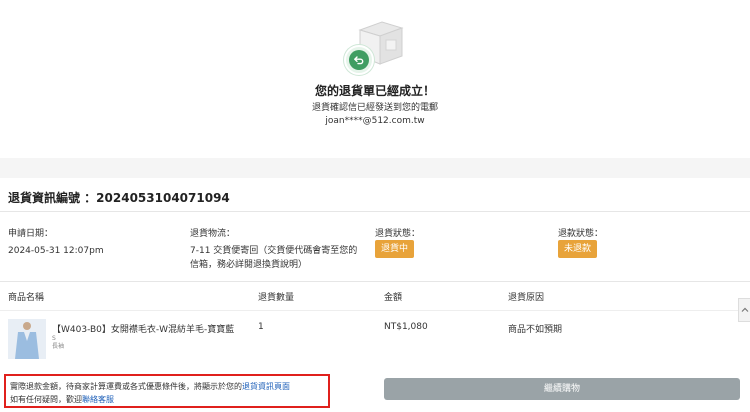  Describe the element at coordinates (58, 346) in the screenshot. I see `product-color: 長袖` at that location.